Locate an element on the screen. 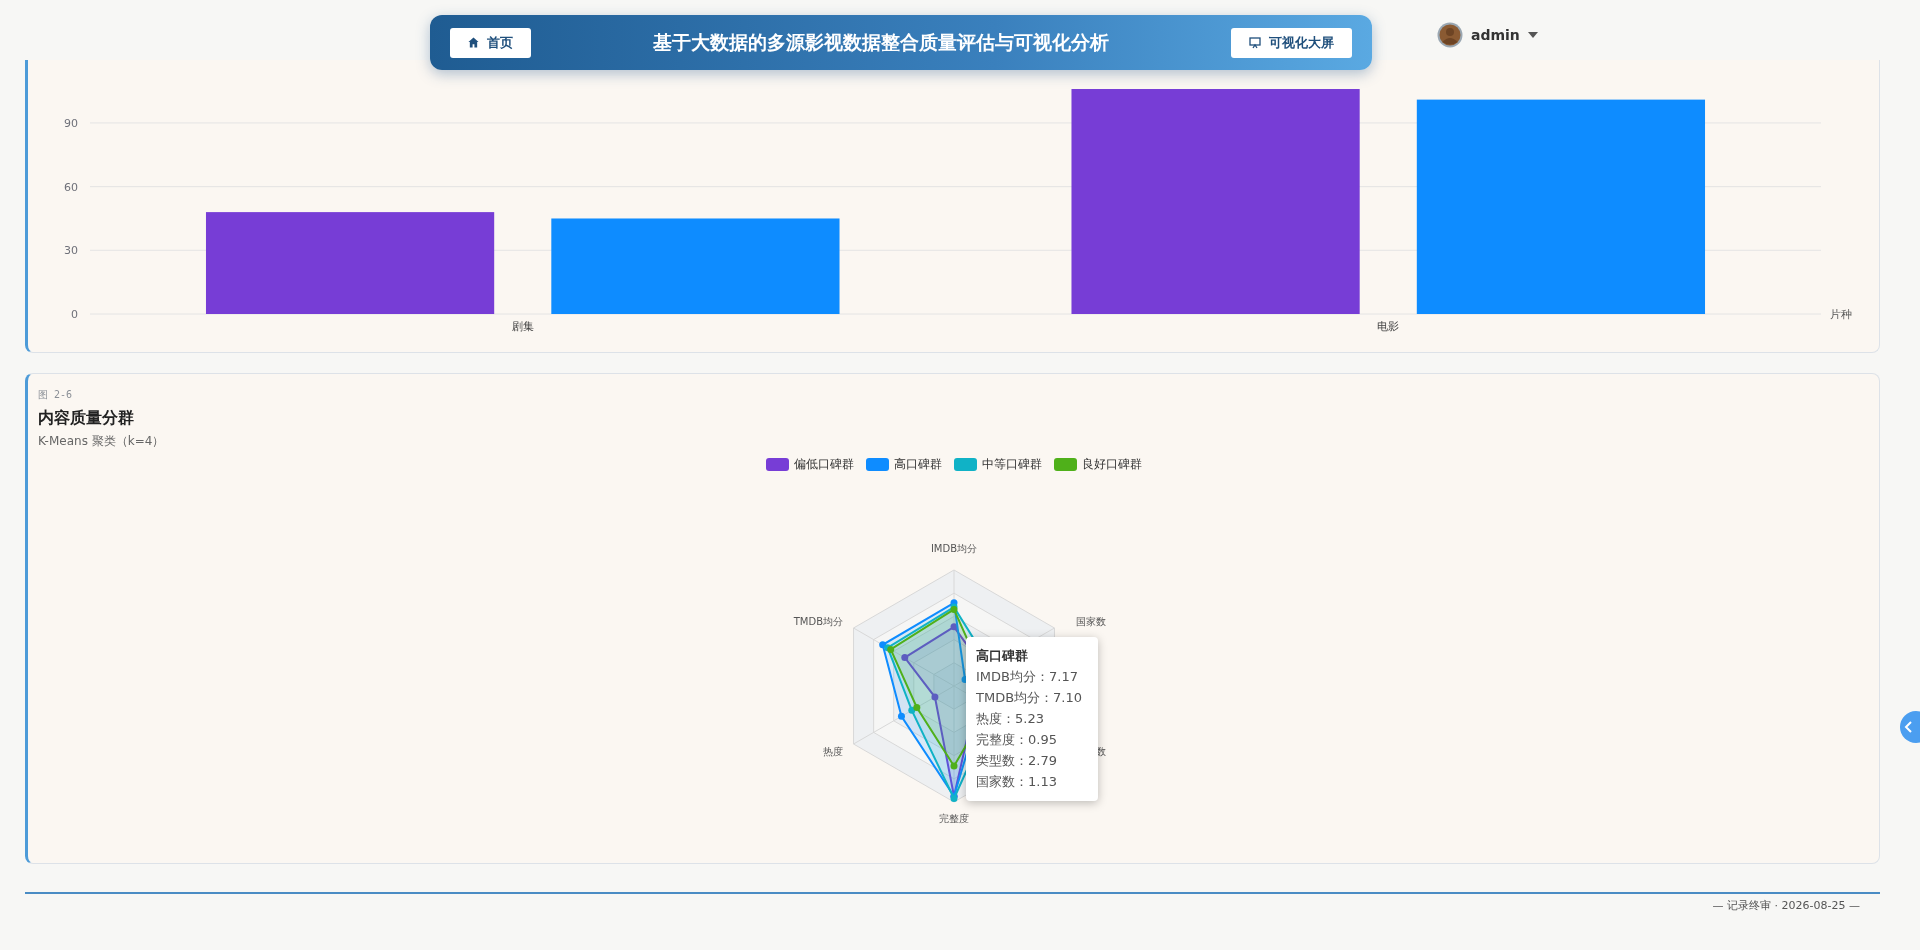  axis-title: 片种 is located at coordinates (1841, 314).